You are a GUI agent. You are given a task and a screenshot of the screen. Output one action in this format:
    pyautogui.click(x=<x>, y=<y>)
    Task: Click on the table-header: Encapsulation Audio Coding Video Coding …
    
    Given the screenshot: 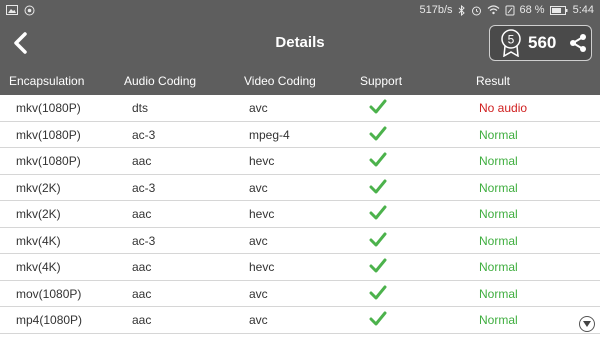 What is the action you would take?
    pyautogui.click(x=300, y=80)
    